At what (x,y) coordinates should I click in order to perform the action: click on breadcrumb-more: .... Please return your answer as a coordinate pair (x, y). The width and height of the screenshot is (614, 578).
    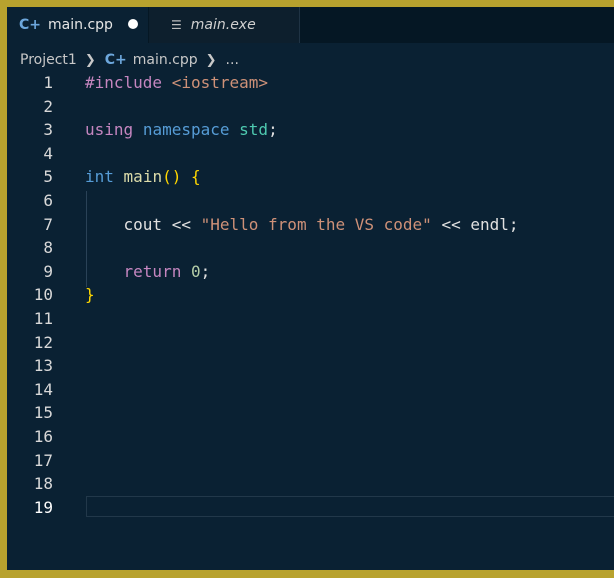
    Looking at the image, I should click on (232, 60).